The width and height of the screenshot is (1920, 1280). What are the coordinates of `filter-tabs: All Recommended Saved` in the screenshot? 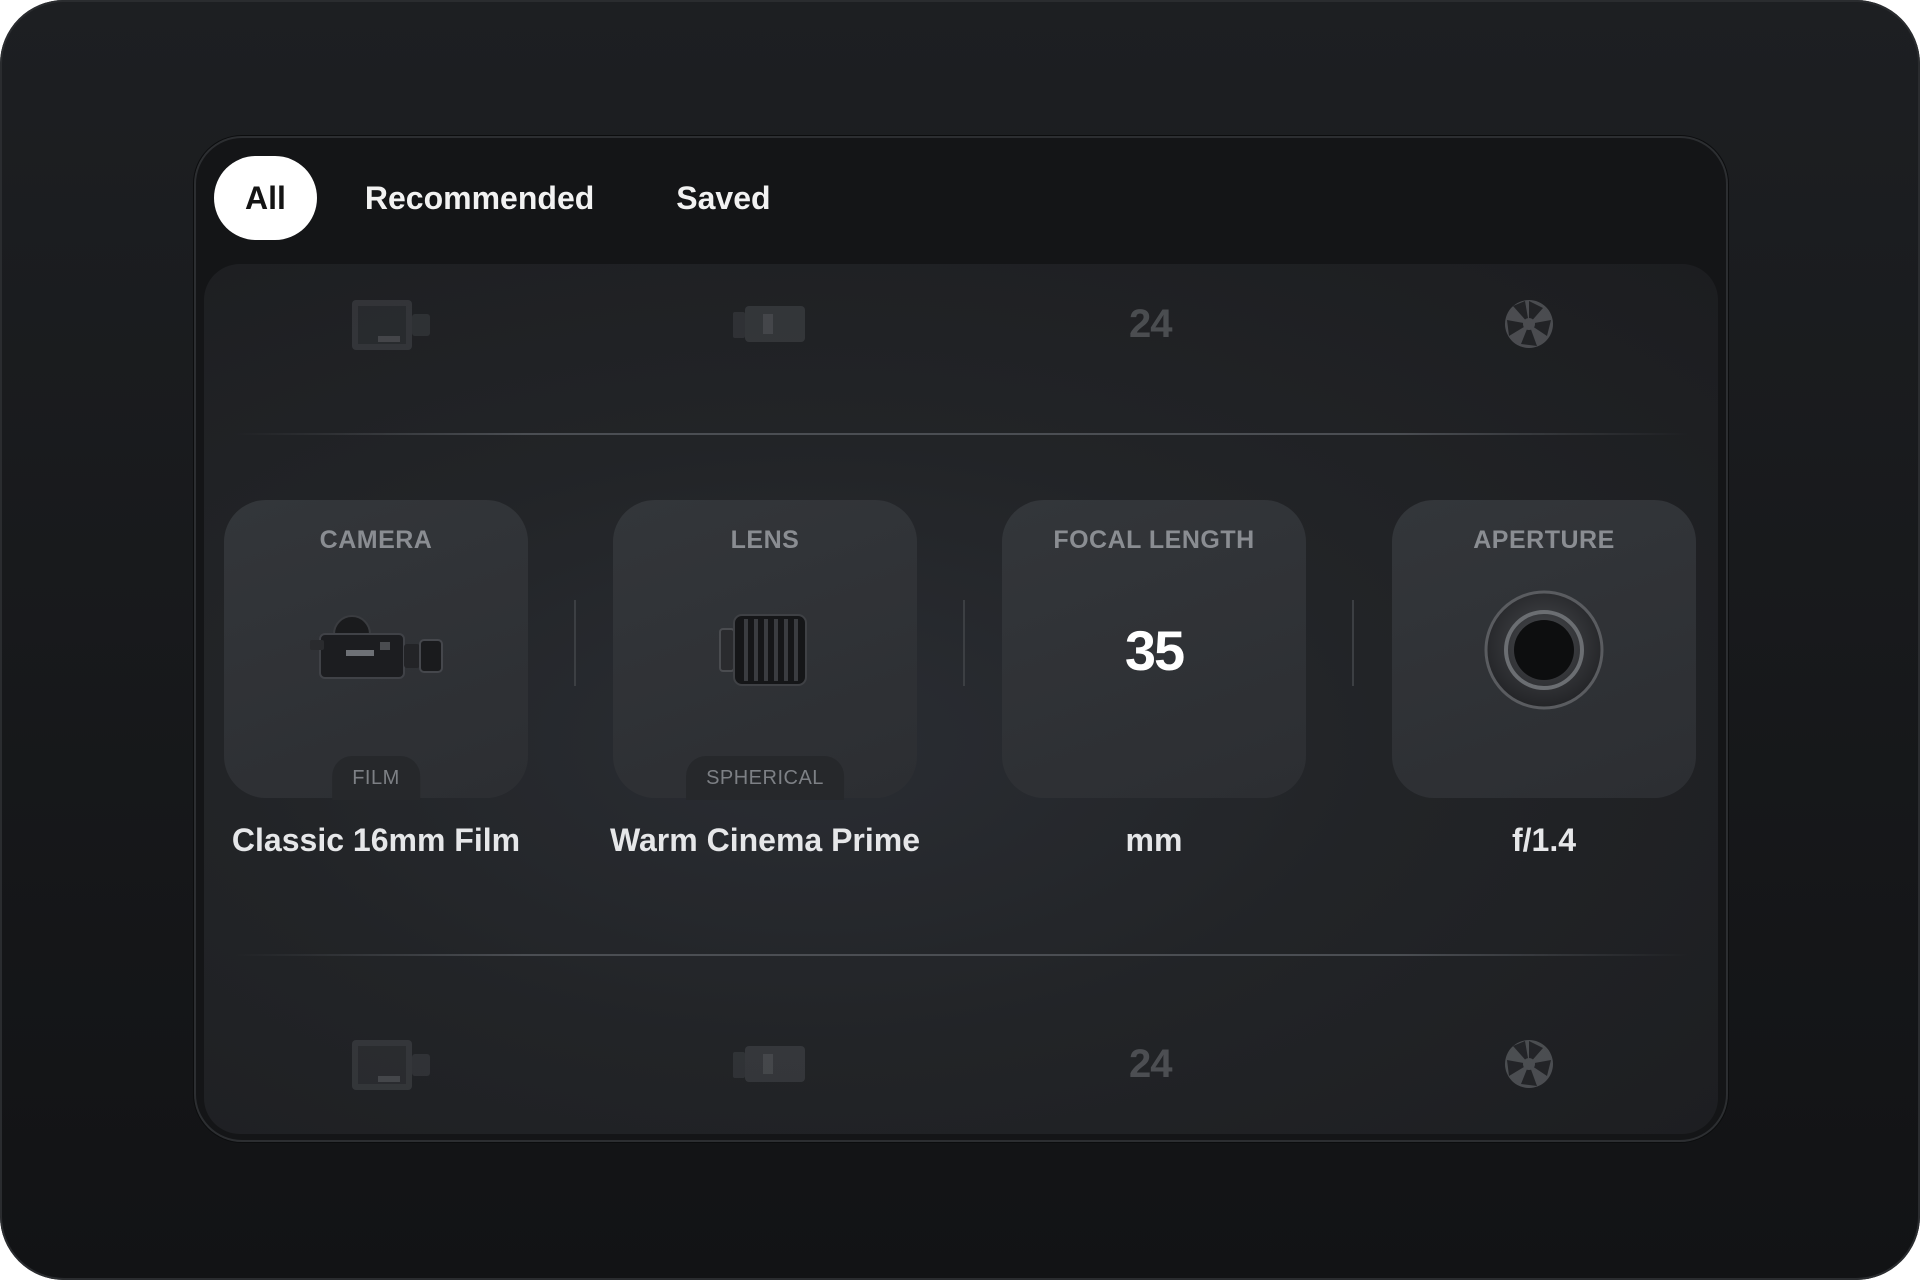 It's located at (517, 198).